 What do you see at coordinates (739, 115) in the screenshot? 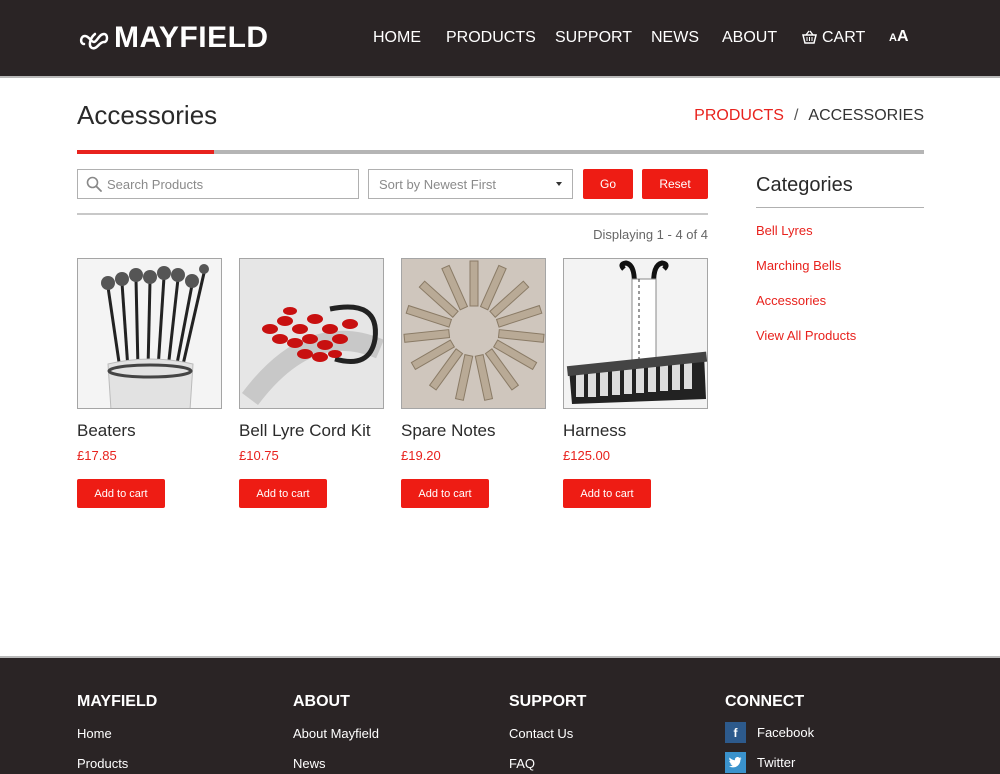
I see `breadcrumb-products: PRODUCTS` at bounding box center [739, 115].